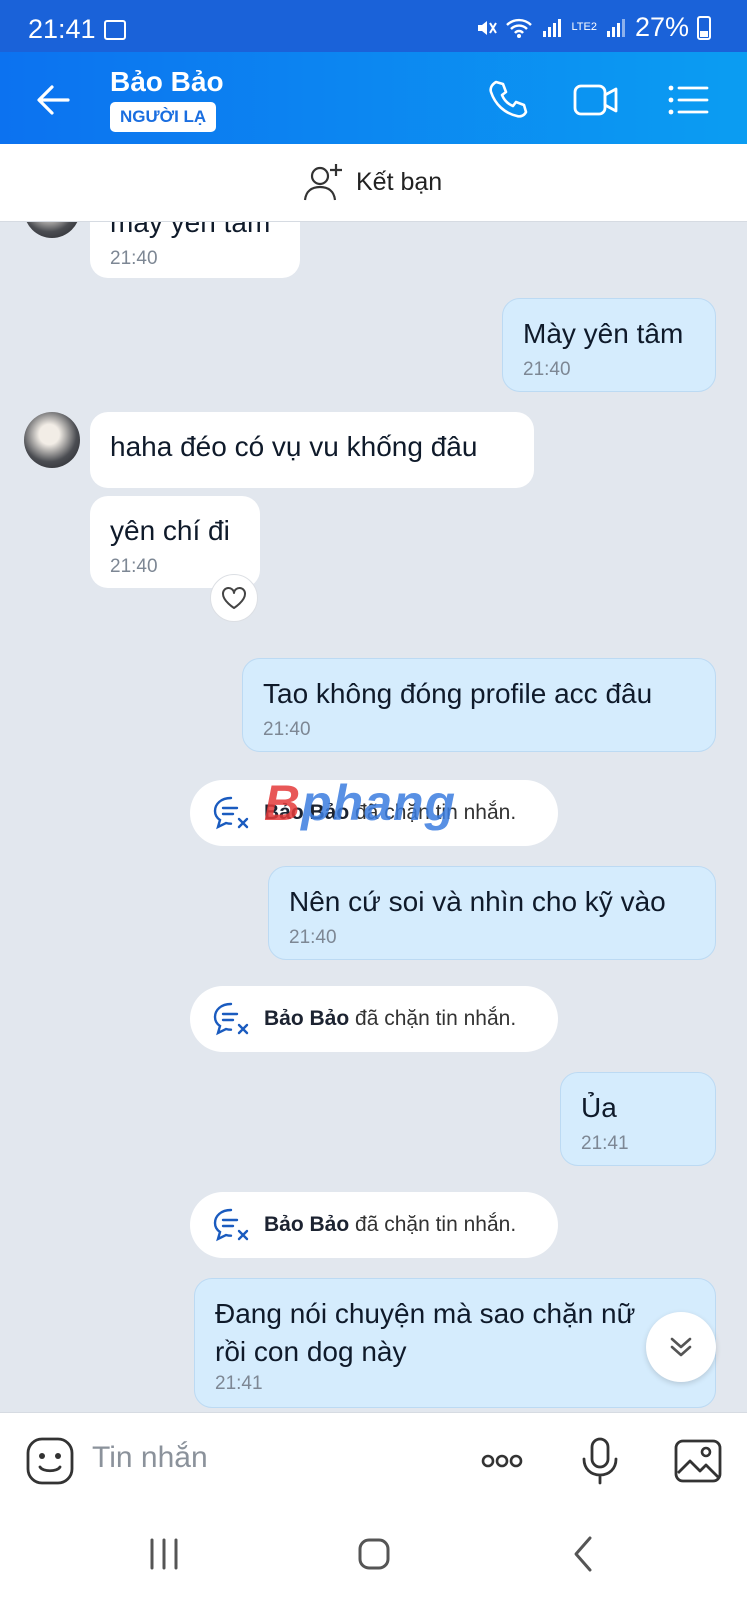 This screenshot has width=747, height=1600. Describe the element at coordinates (373, 98) in the screenshot. I see `chat-header: Bảo Bảo NGƯỜI LẠ` at that location.